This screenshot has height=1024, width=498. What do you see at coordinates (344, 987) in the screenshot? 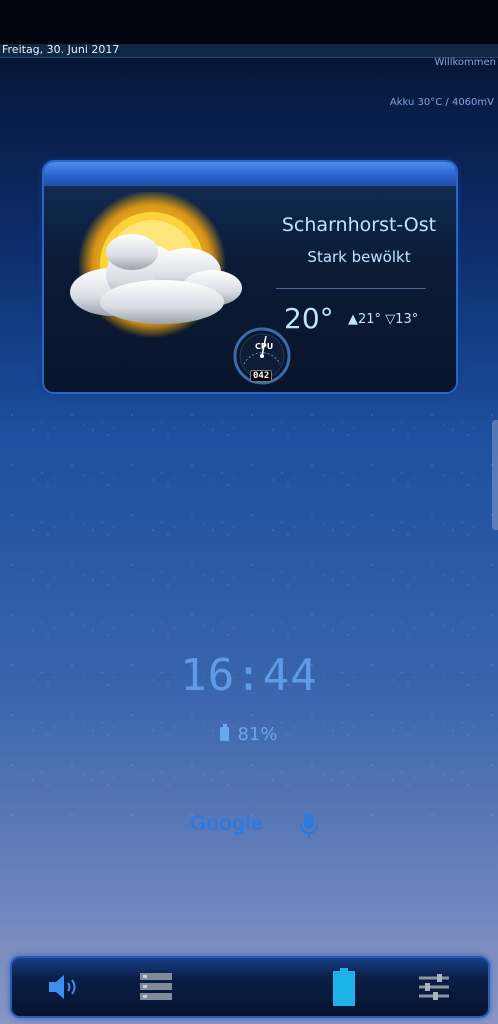
I see `battery-dock-icon` at bounding box center [344, 987].